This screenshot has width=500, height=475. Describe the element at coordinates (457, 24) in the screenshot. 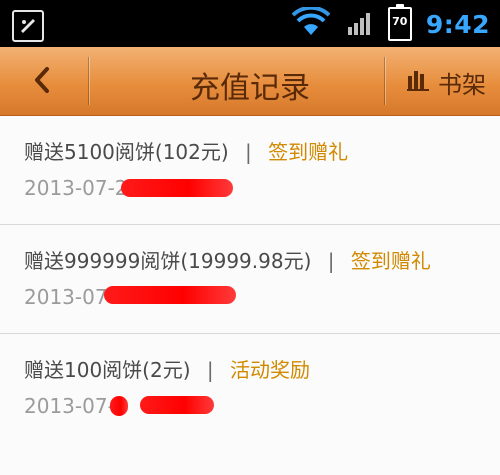

I see `clock-time: 9:42` at that location.